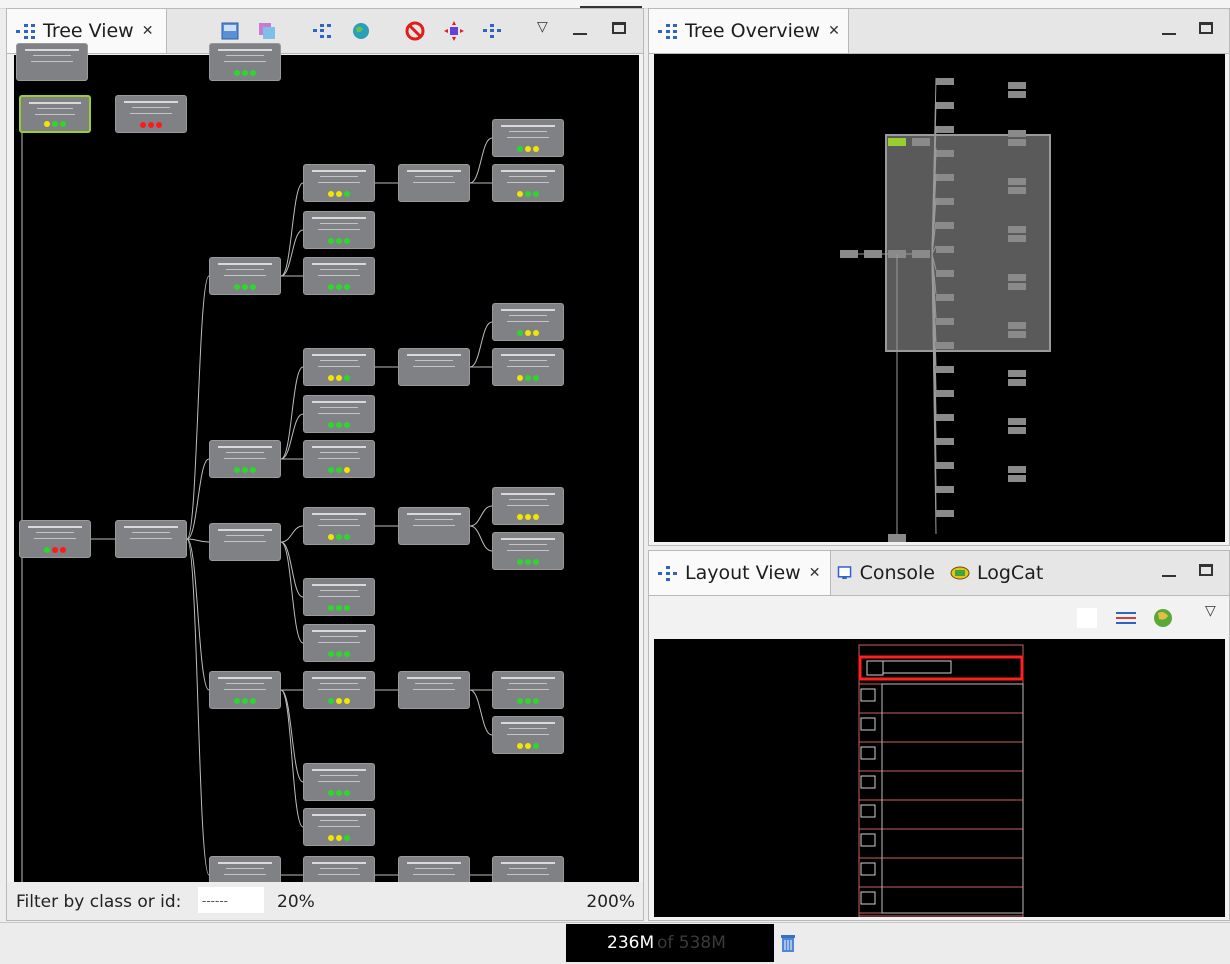  I want to click on node-txt-3b, so click(528, 551).